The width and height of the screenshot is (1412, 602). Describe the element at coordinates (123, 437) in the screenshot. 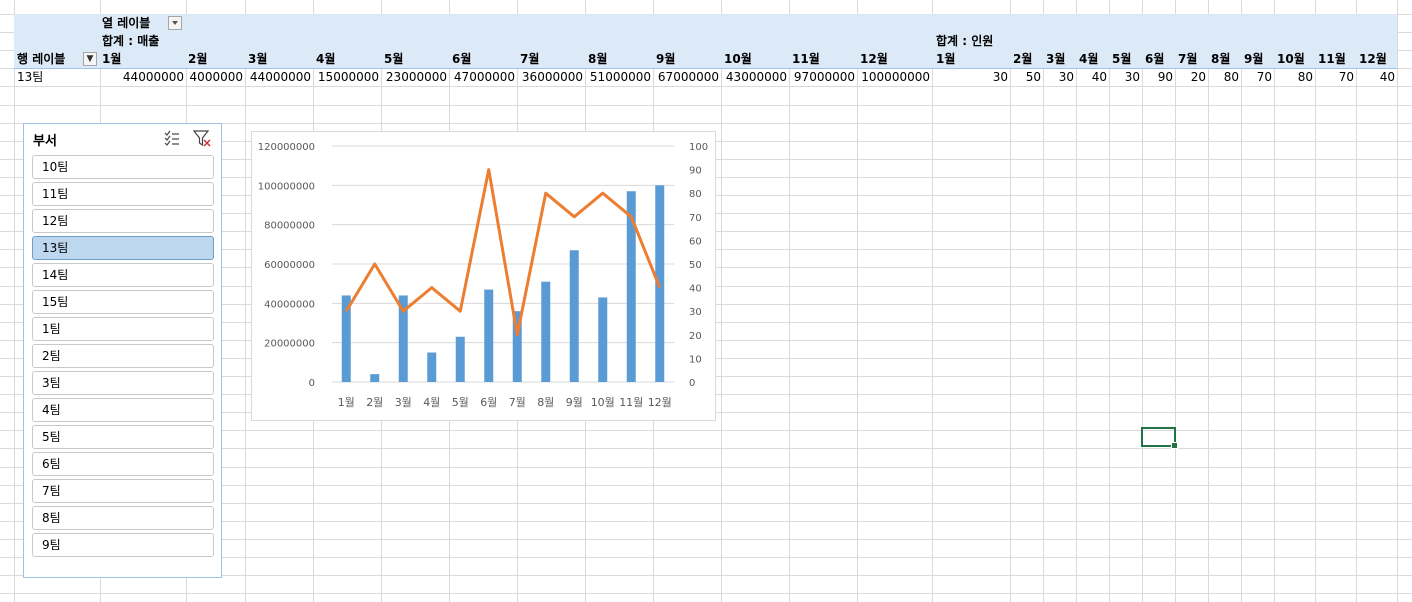

I see `slicer-item-5팀: 5팀` at that location.